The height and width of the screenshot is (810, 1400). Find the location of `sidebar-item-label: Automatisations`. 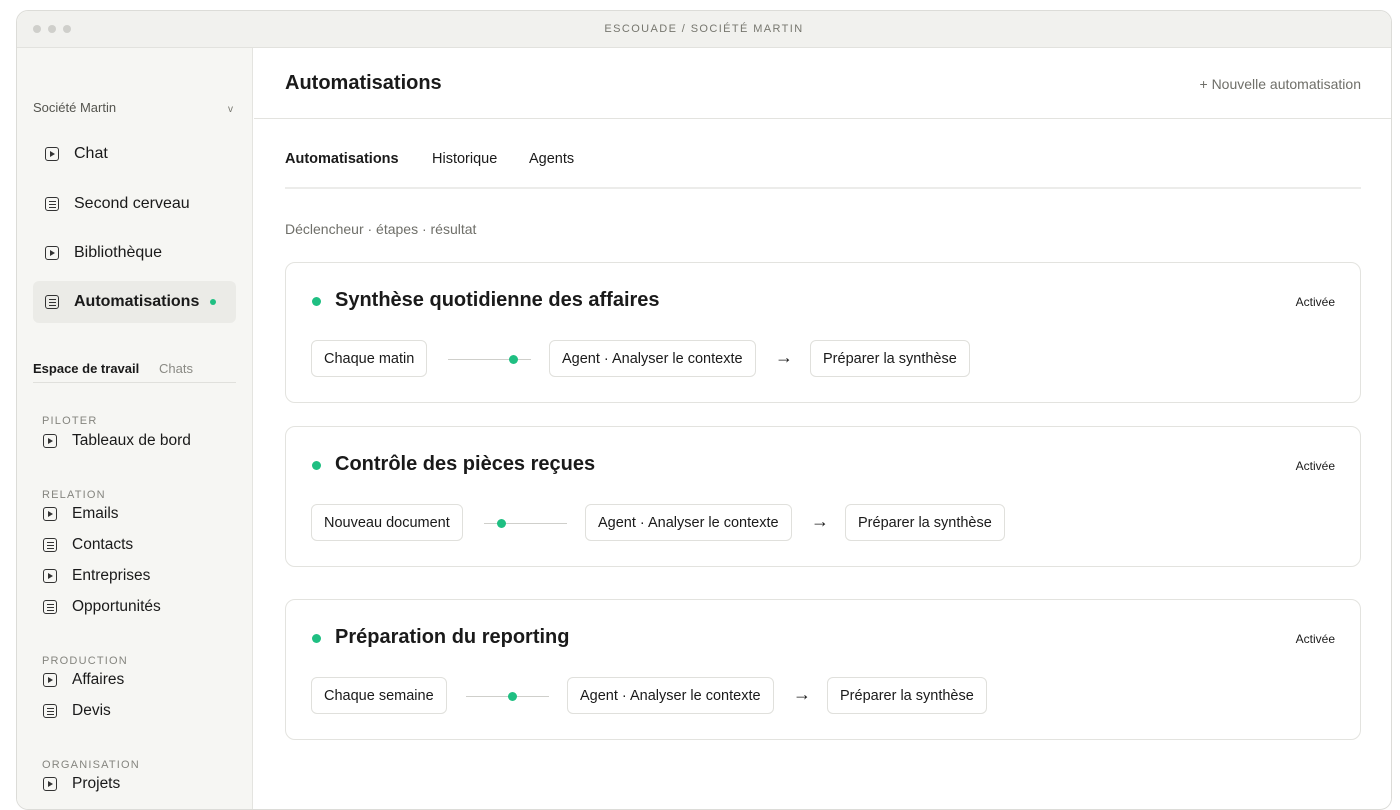

sidebar-item-label: Automatisations is located at coordinates (137, 301).